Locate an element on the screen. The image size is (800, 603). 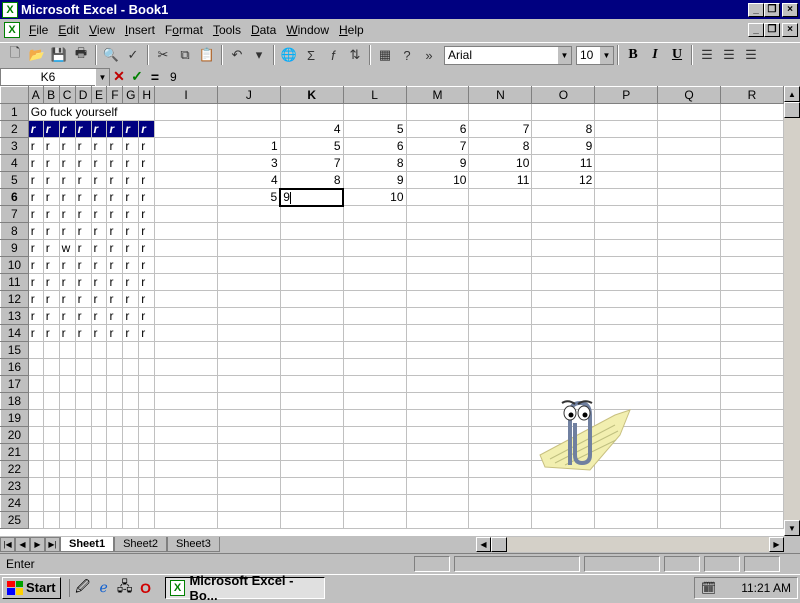
restore-button: ❐ is located at coordinates (772, 9).